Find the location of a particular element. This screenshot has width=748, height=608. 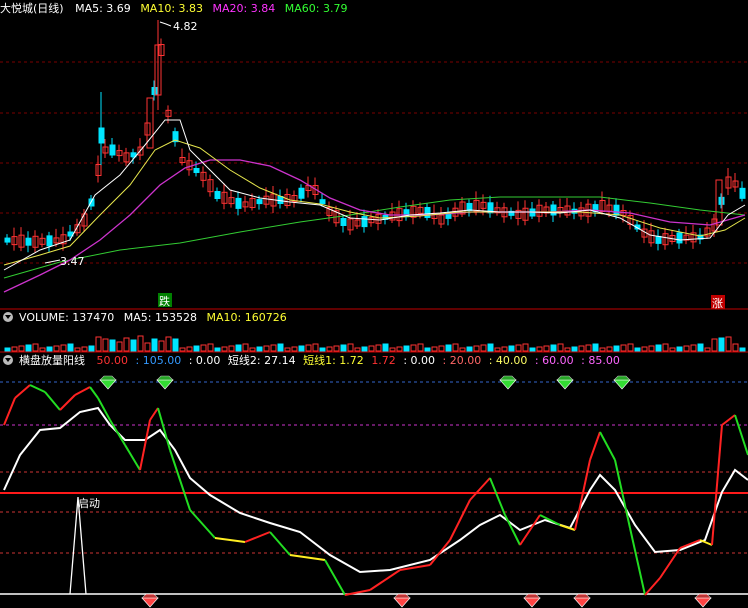

indicator-value: : 40.00 is located at coordinates (508, 360).